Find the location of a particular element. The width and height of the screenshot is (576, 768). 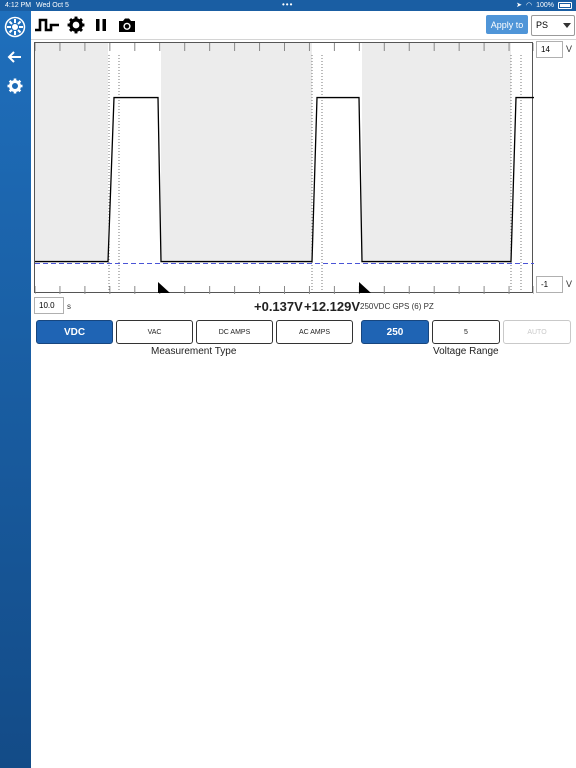

measurement-vdc-button: VDC is located at coordinates (74, 332).